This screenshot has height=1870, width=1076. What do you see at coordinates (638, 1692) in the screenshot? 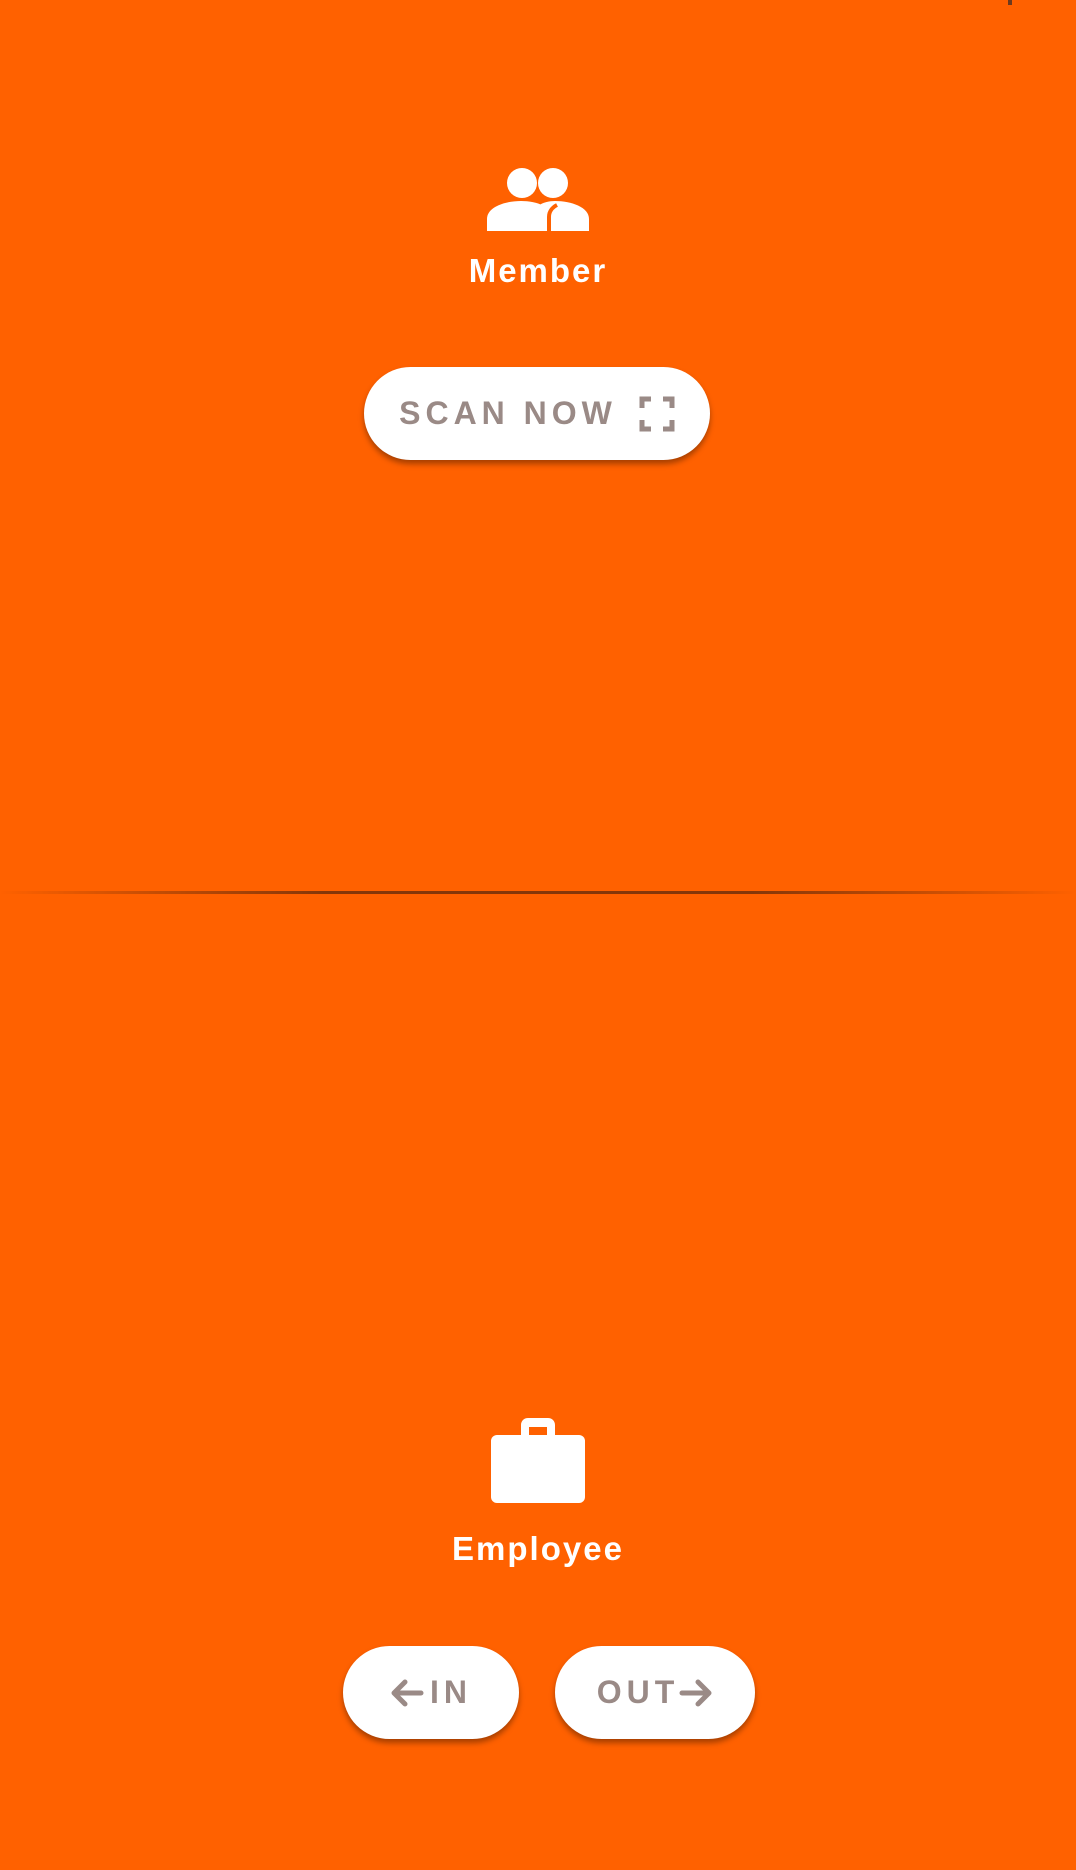
I see `clock-out-label: OUT` at bounding box center [638, 1692].